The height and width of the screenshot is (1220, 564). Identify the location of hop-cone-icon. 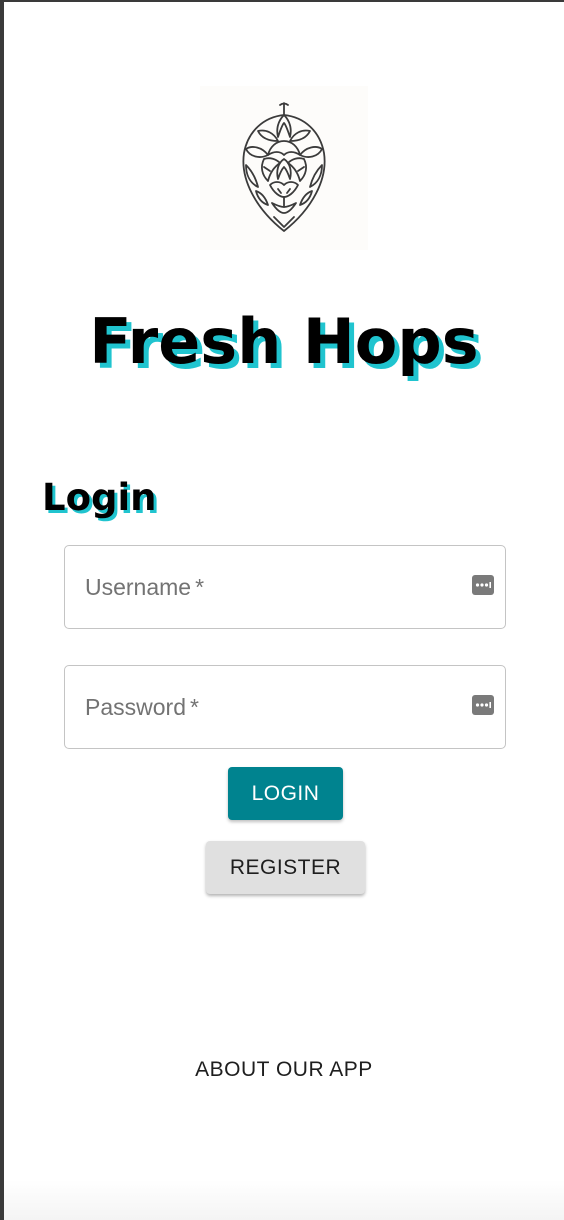
(284, 167).